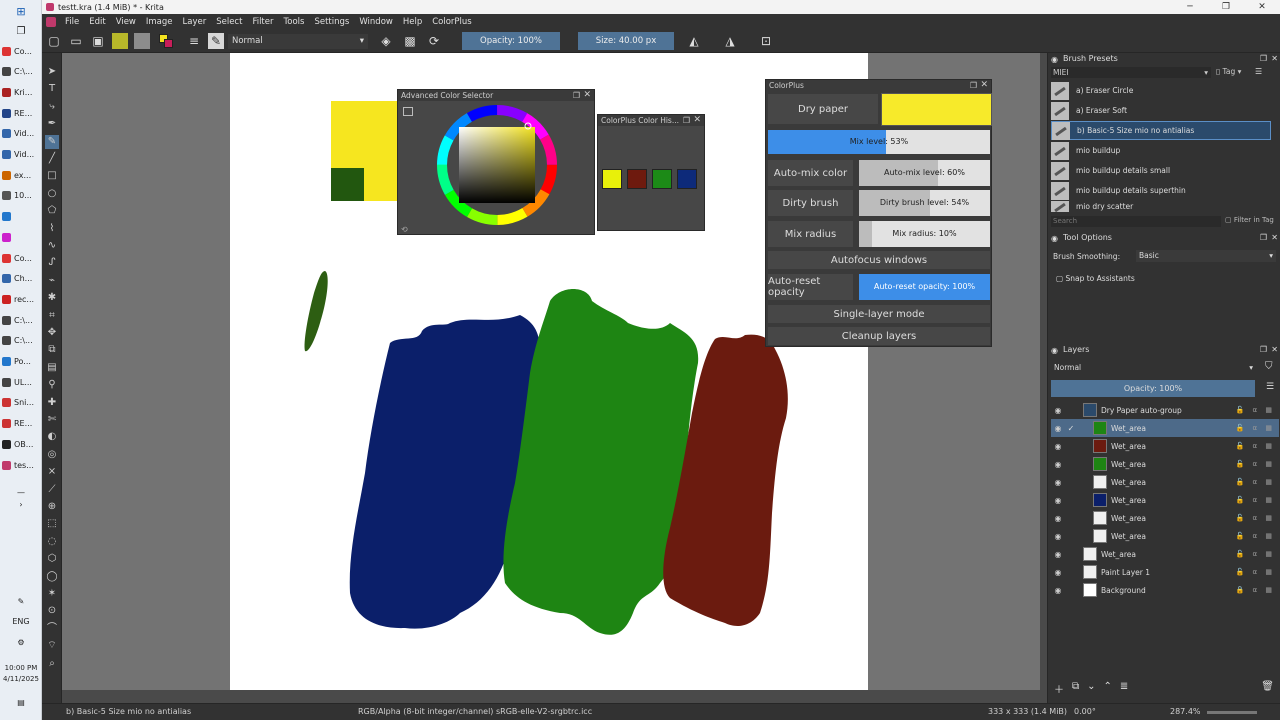 This screenshot has height=720, width=1280. Describe the element at coordinates (730, 41) in the screenshot. I see `mirror-vertical-icon: ◮` at that location.